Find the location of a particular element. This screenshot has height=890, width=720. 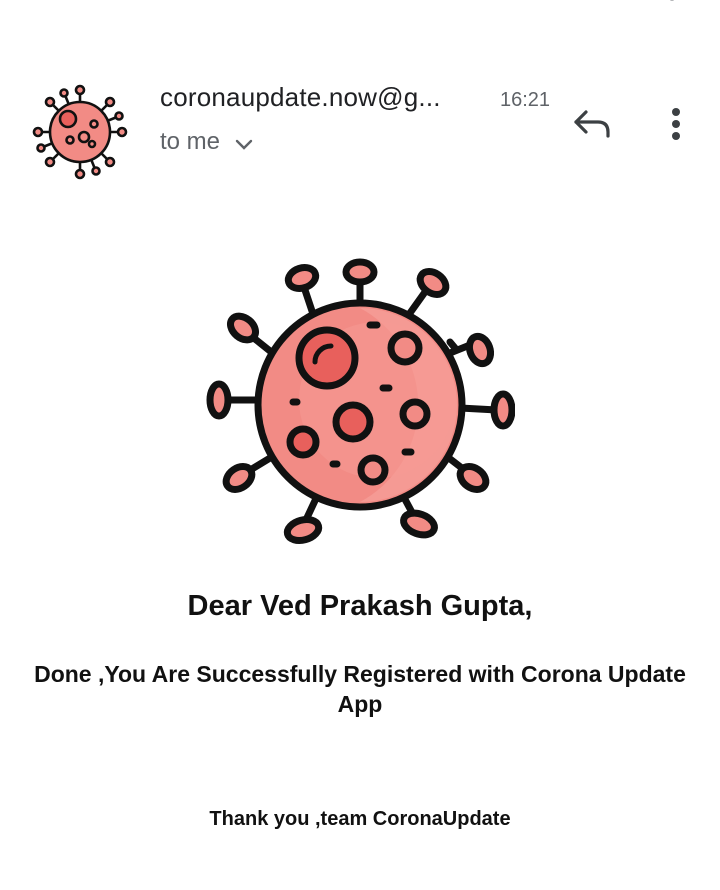

more-vert-icon is located at coordinates (676, 124).